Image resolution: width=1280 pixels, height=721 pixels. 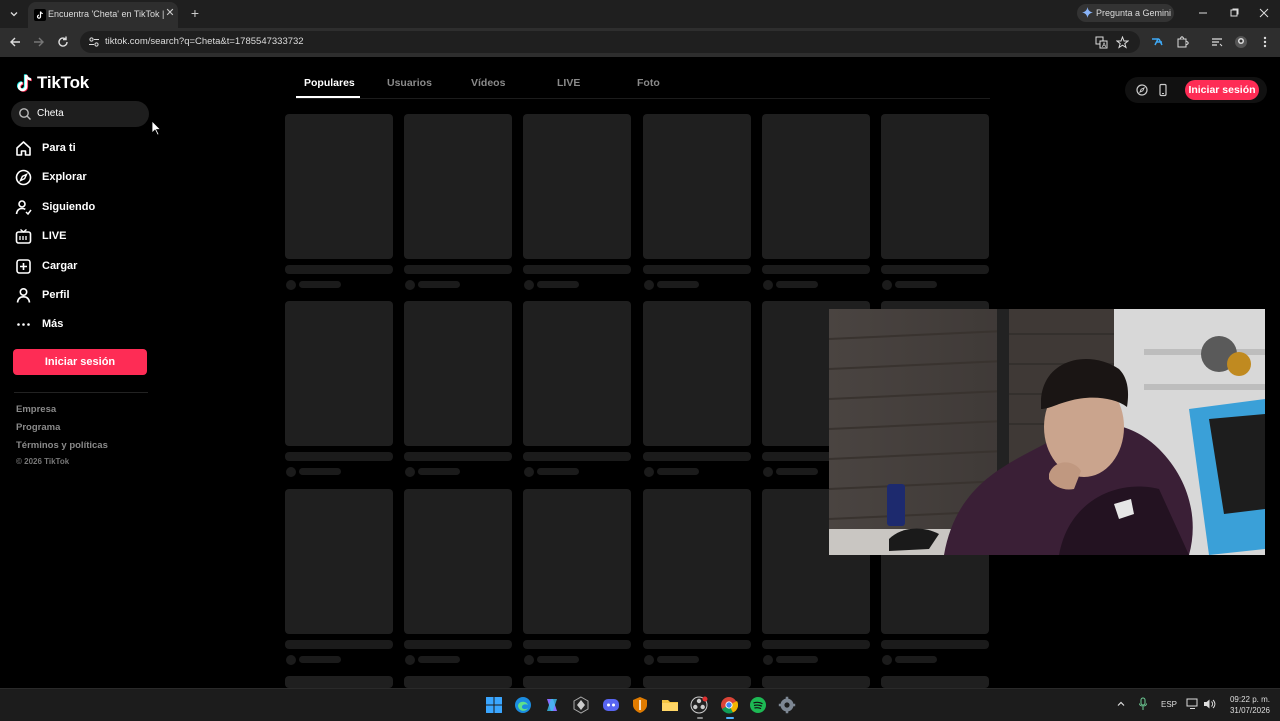 I want to click on search-input: Cheta, so click(x=80, y=114).